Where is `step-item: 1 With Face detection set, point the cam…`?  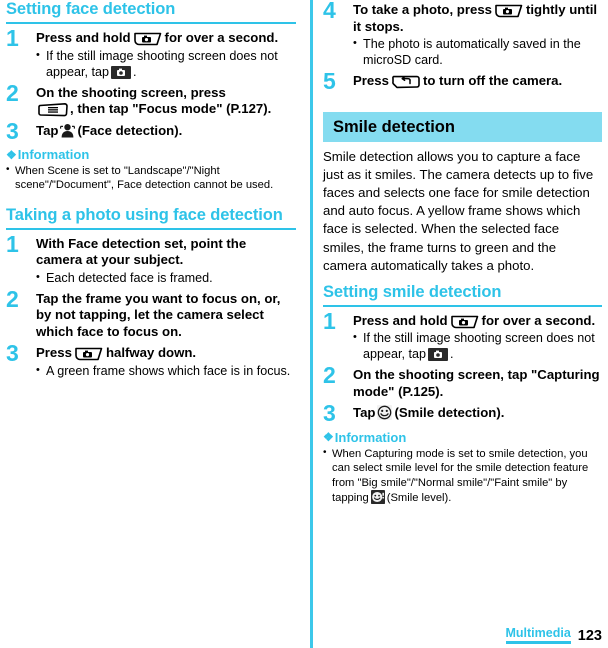
step-item: 1 With Face detection set, point the cam… is located at coordinates (151, 258).